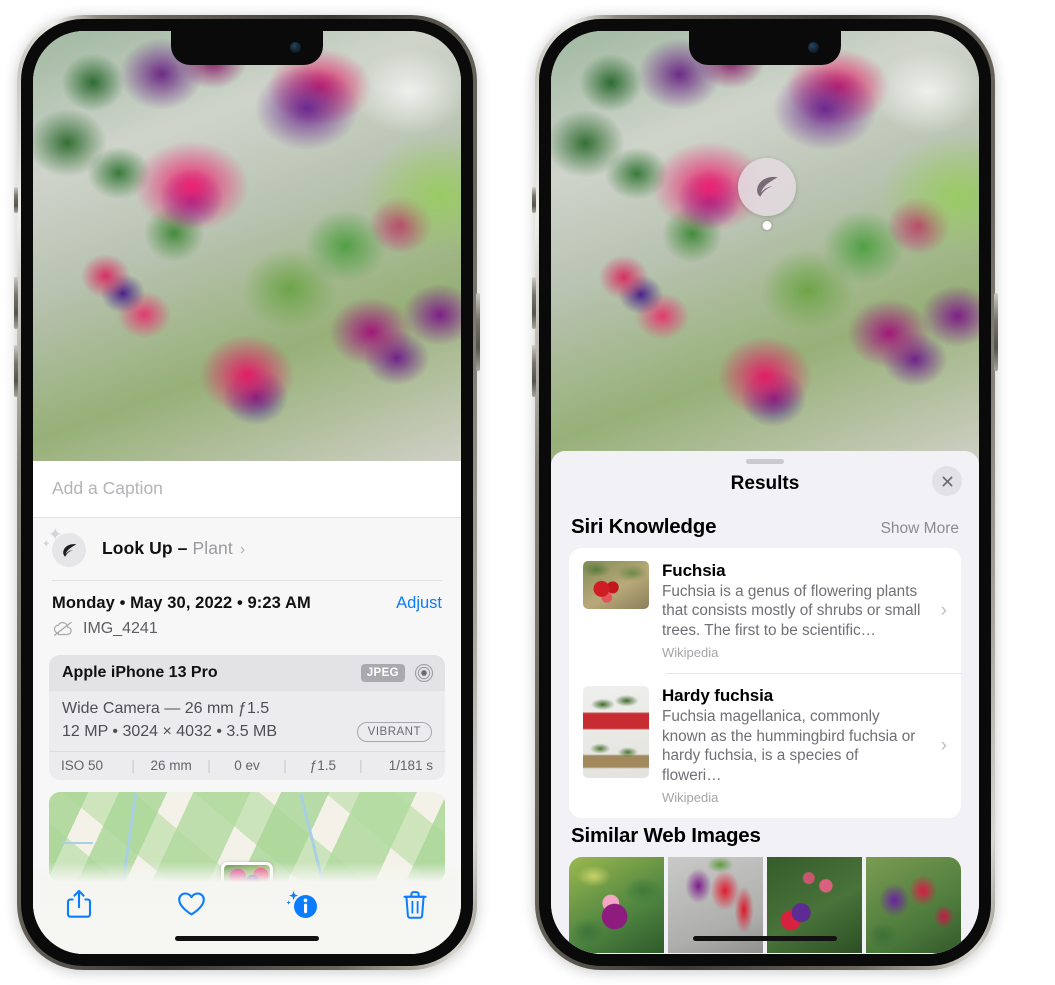 The height and width of the screenshot is (985, 1055). What do you see at coordinates (145, 547) in the screenshot?
I see `look-up-title: Look Up –` at bounding box center [145, 547].